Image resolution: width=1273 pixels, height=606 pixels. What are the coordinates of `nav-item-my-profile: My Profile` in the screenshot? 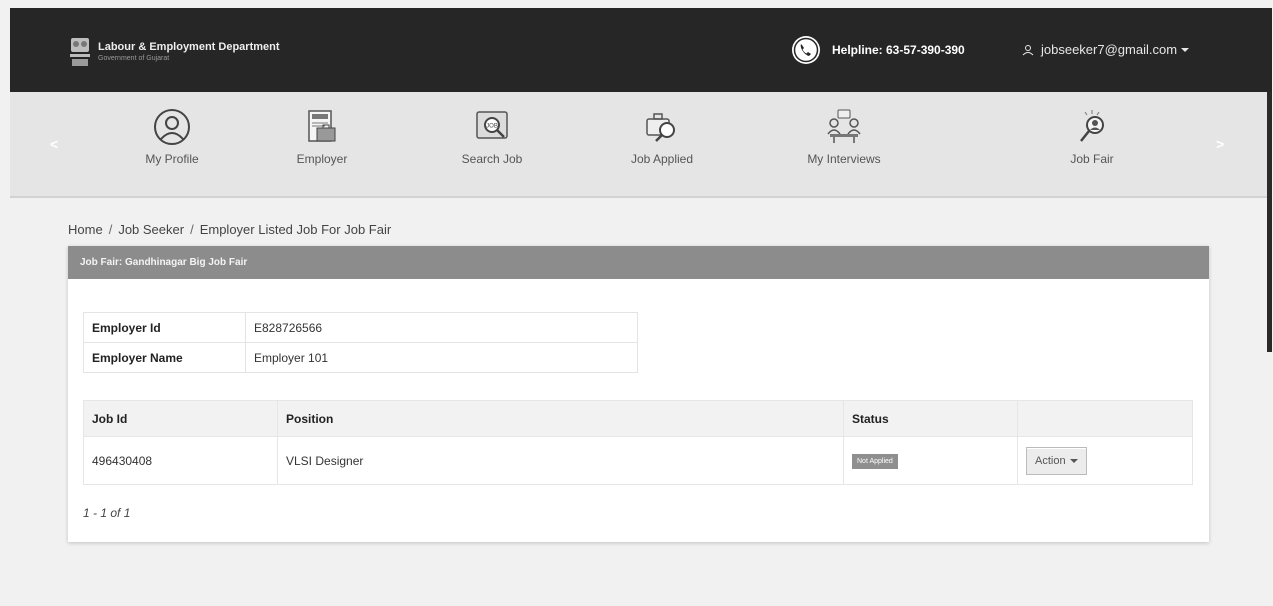 It's located at (172, 137).